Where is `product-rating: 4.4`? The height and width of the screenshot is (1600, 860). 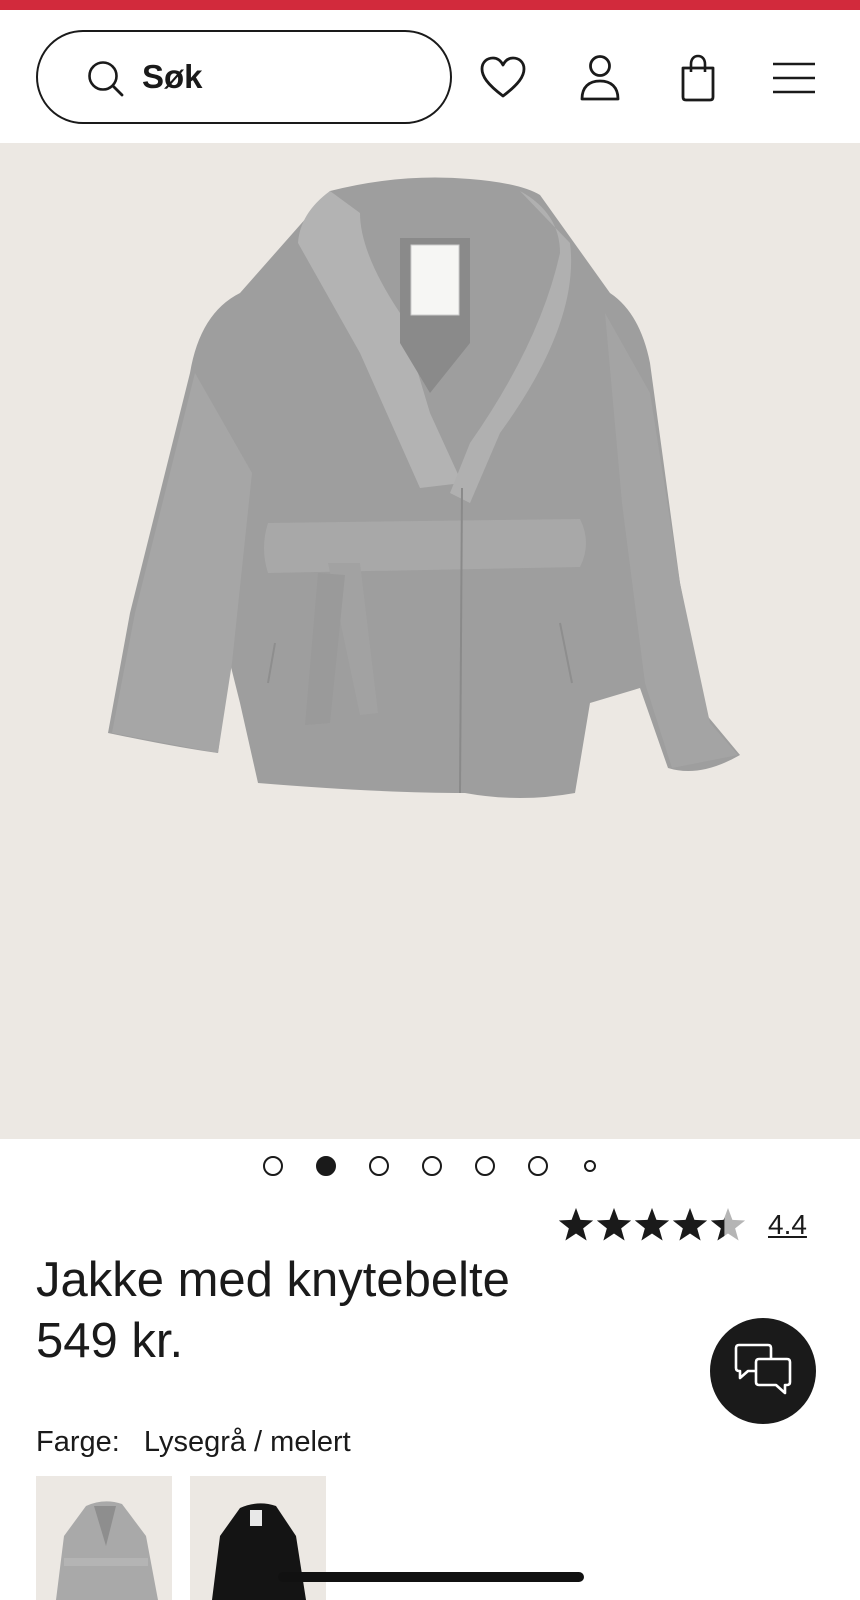 product-rating: 4.4 is located at coordinates (682, 1225).